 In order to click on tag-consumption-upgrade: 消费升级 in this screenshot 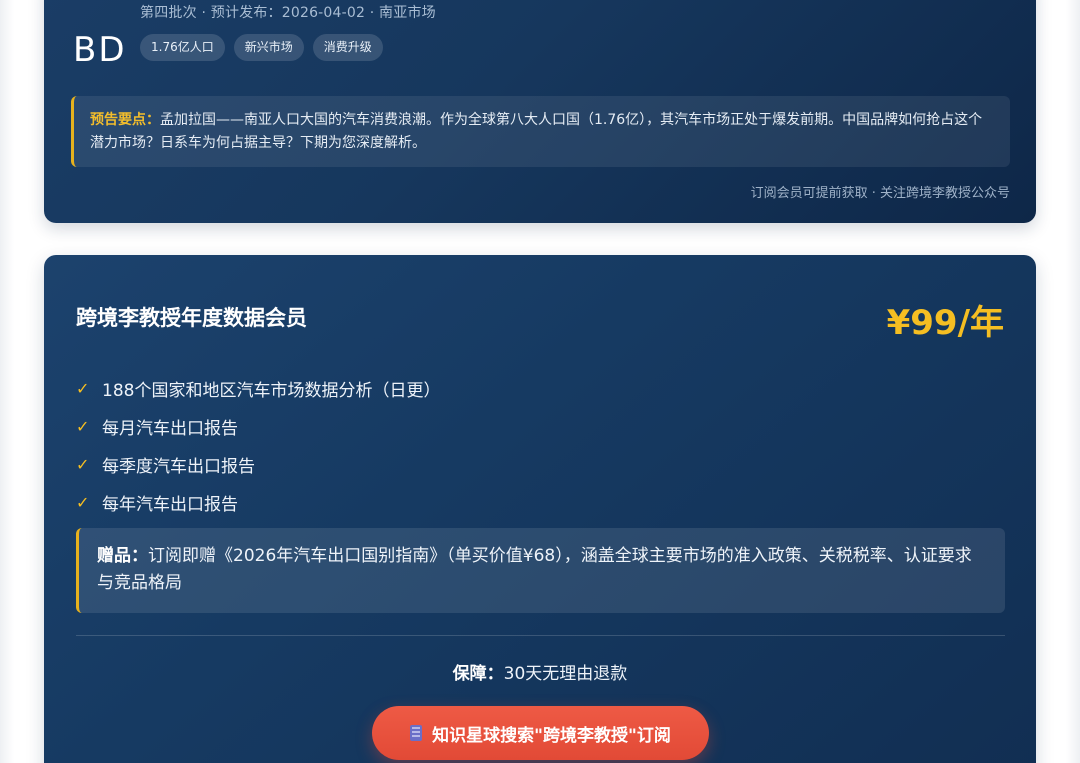, I will do `click(347, 47)`.